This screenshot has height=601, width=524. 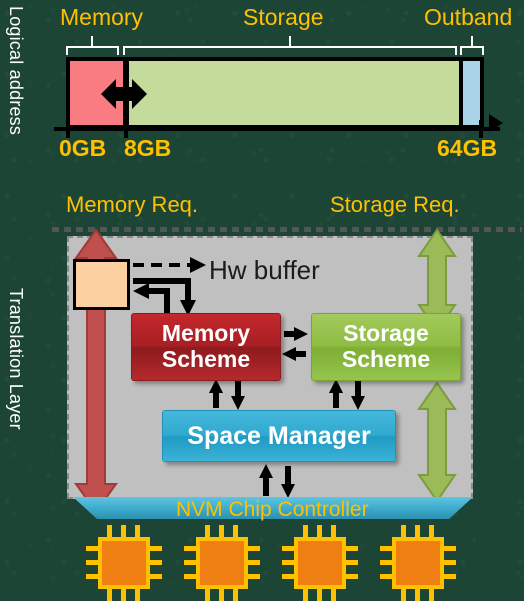 What do you see at coordinates (96, 93) in the screenshot?
I see `address-segment-memory` at bounding box center [96, 93].